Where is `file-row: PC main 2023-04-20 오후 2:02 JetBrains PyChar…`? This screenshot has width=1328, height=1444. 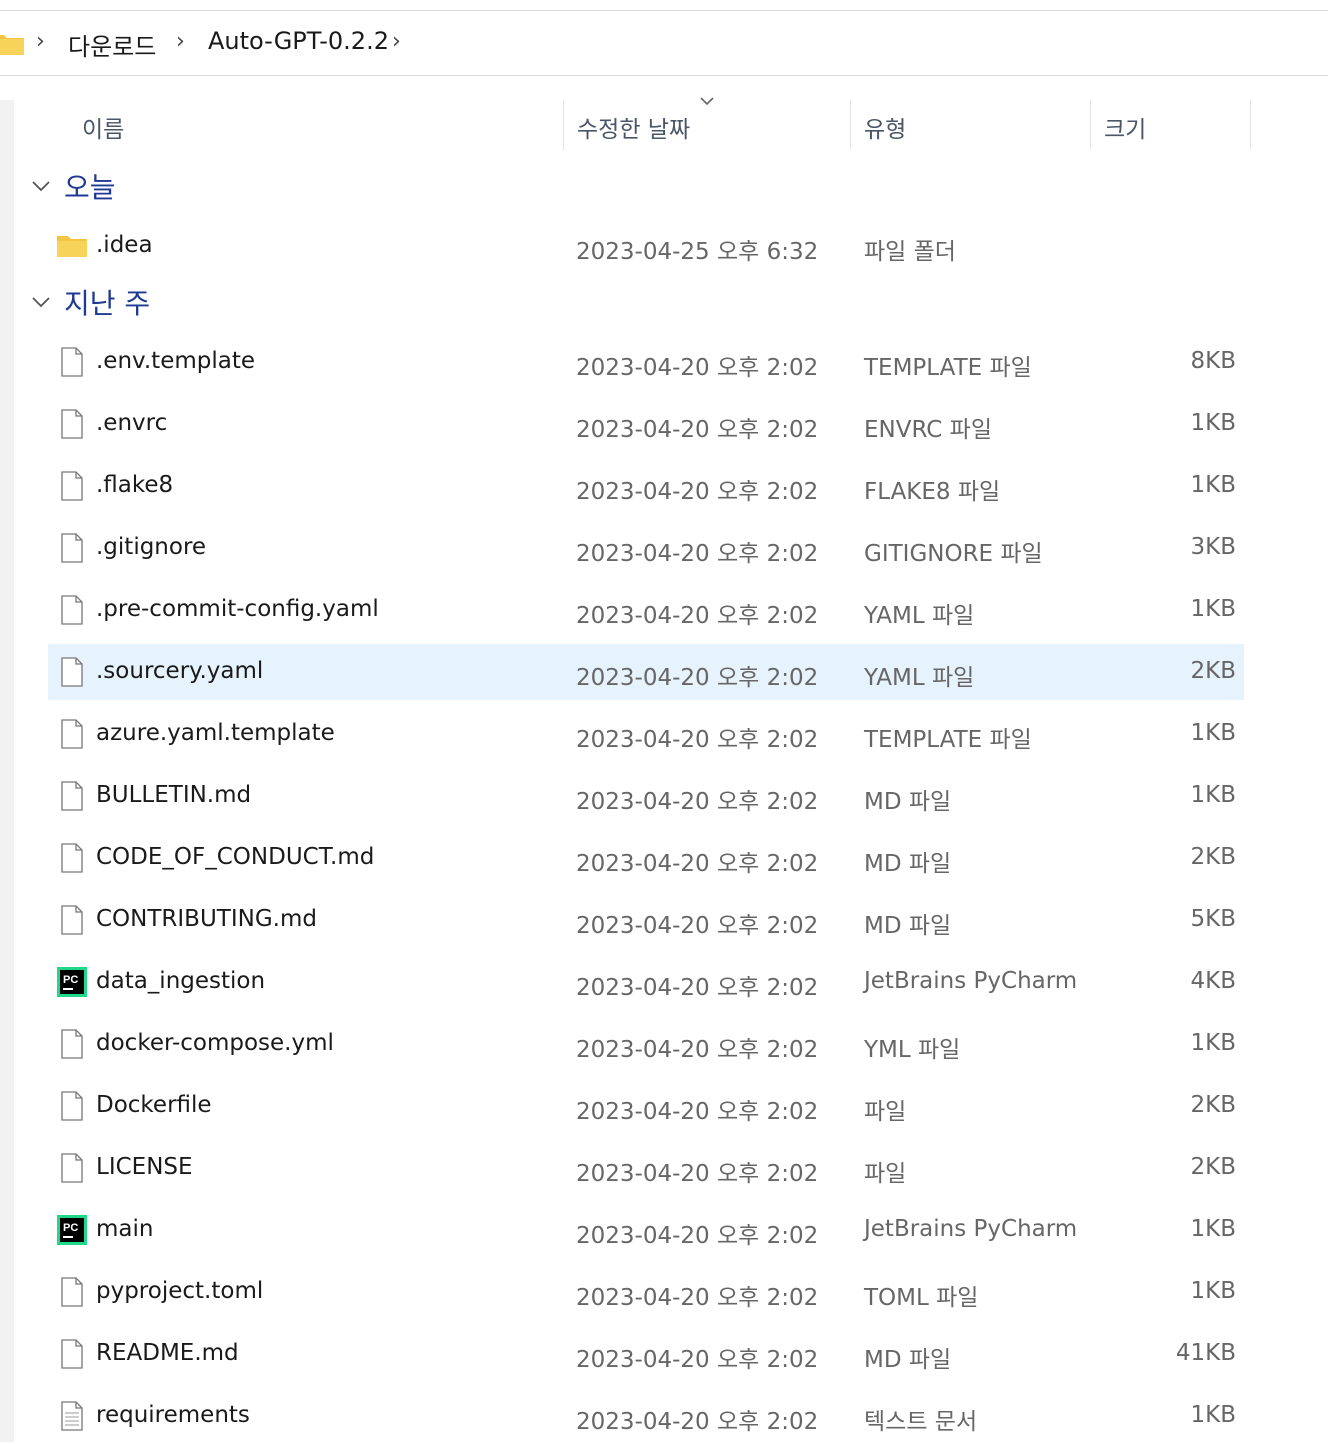 file-row: PC main 2023-04-20 오후 2:02 JetBrains PyChar… is located at coordinates (646, 1230).